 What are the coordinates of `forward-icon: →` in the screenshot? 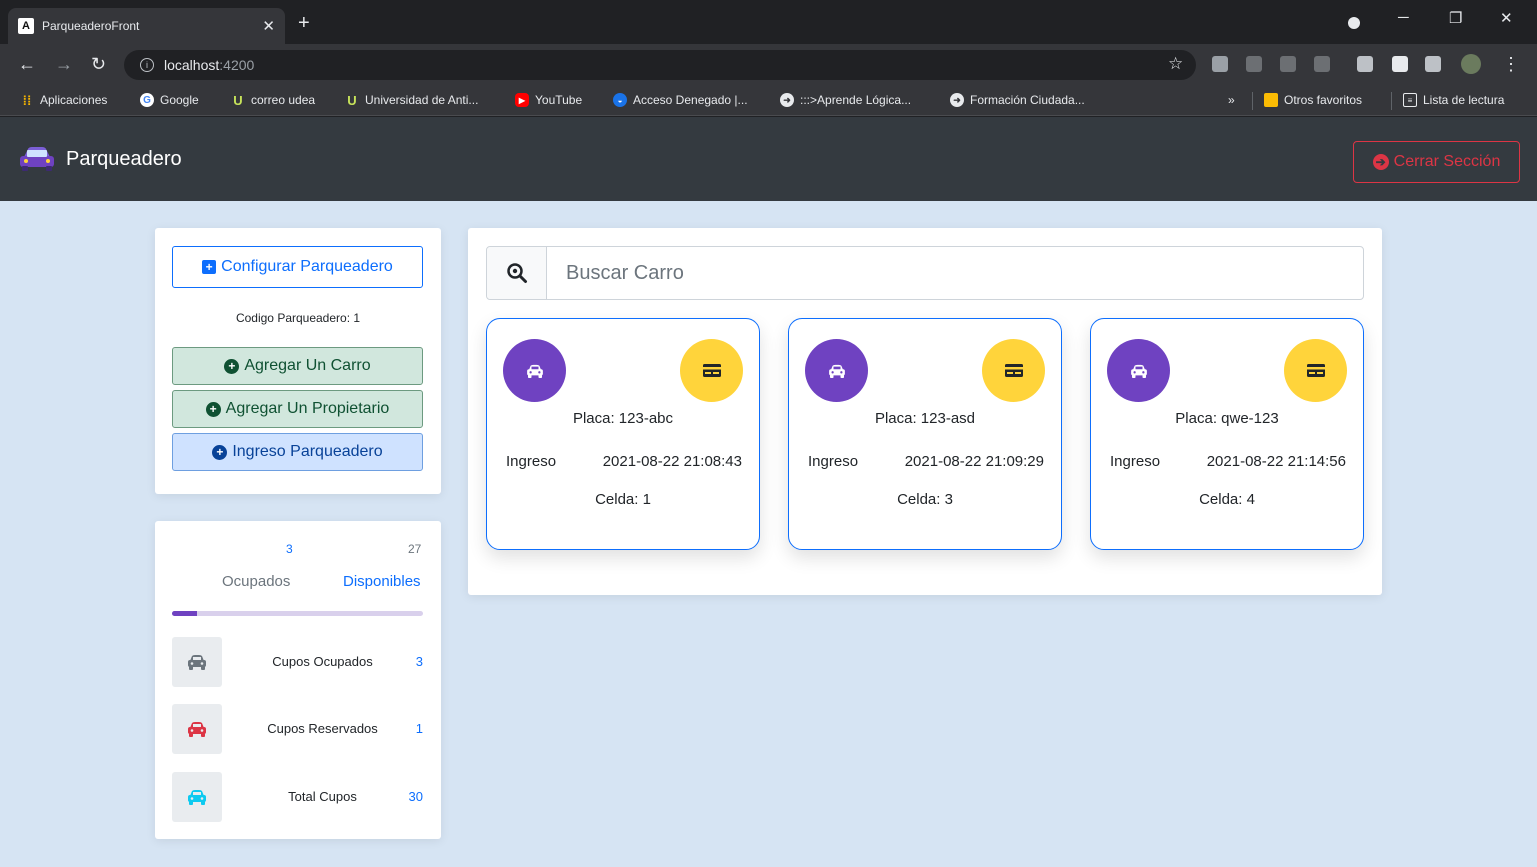 It's located at (64, 64).